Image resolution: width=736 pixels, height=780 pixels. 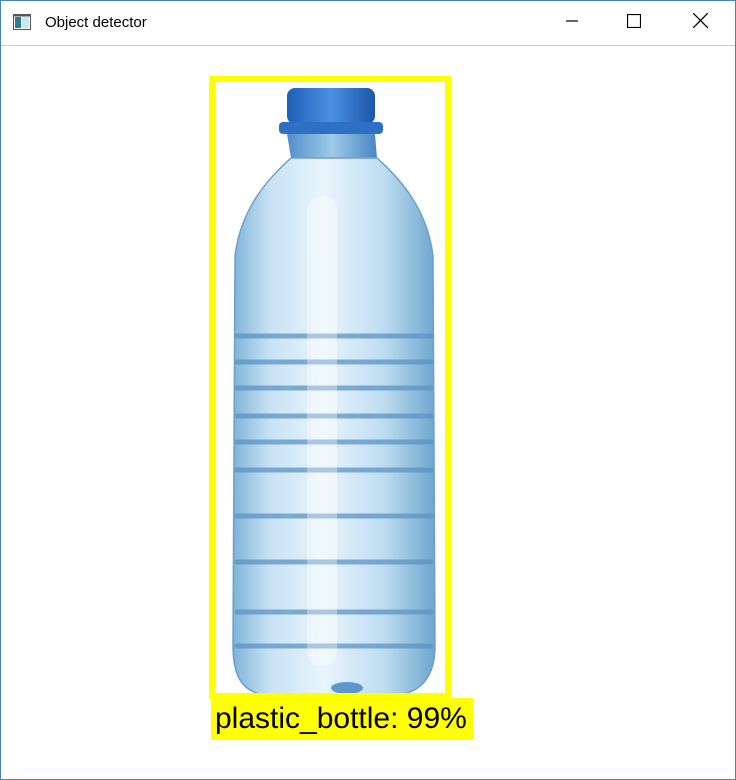 I want to click on close-icon, so click(x=700, y=22).